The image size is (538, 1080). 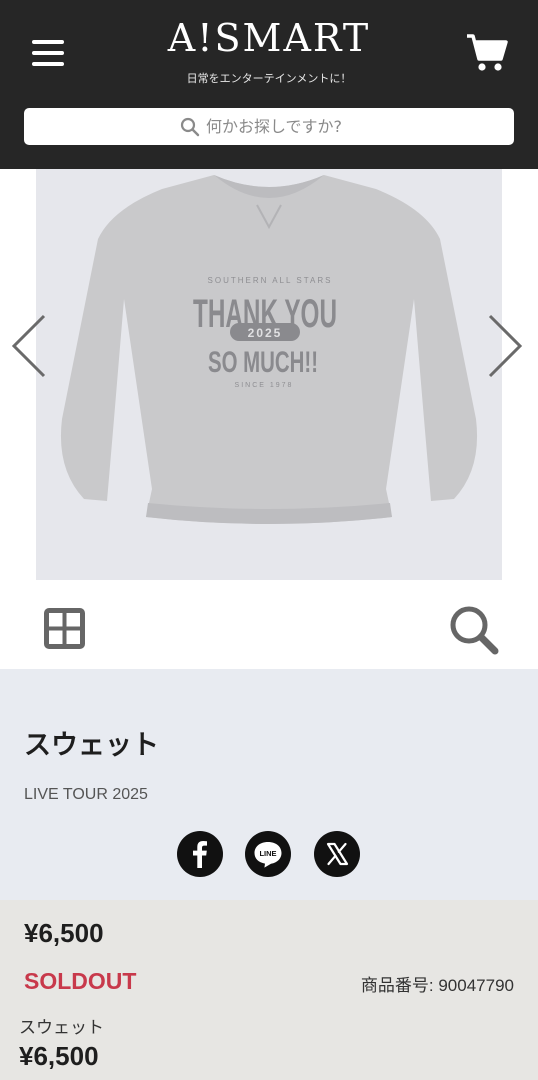 I want to click on print-text-since: SINCE 1978, so click(x=264, y=385).